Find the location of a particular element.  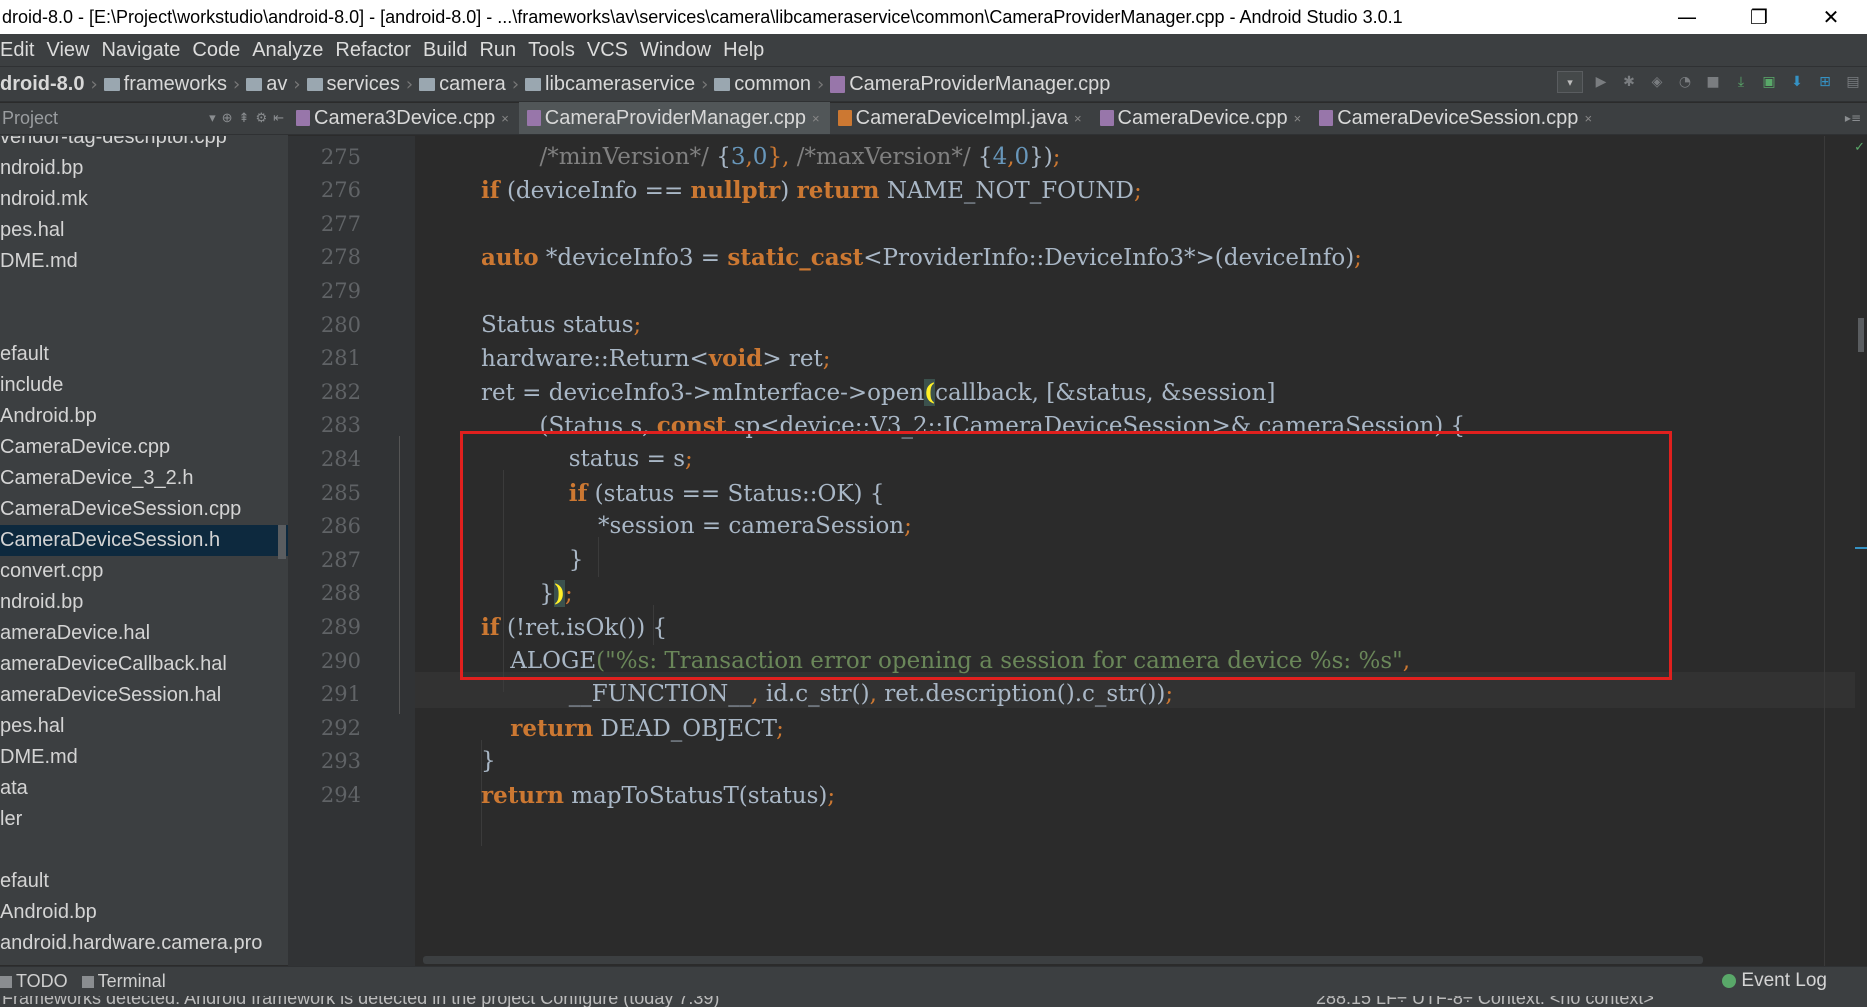

tree-item: ata is located at coordinates (144, 788).